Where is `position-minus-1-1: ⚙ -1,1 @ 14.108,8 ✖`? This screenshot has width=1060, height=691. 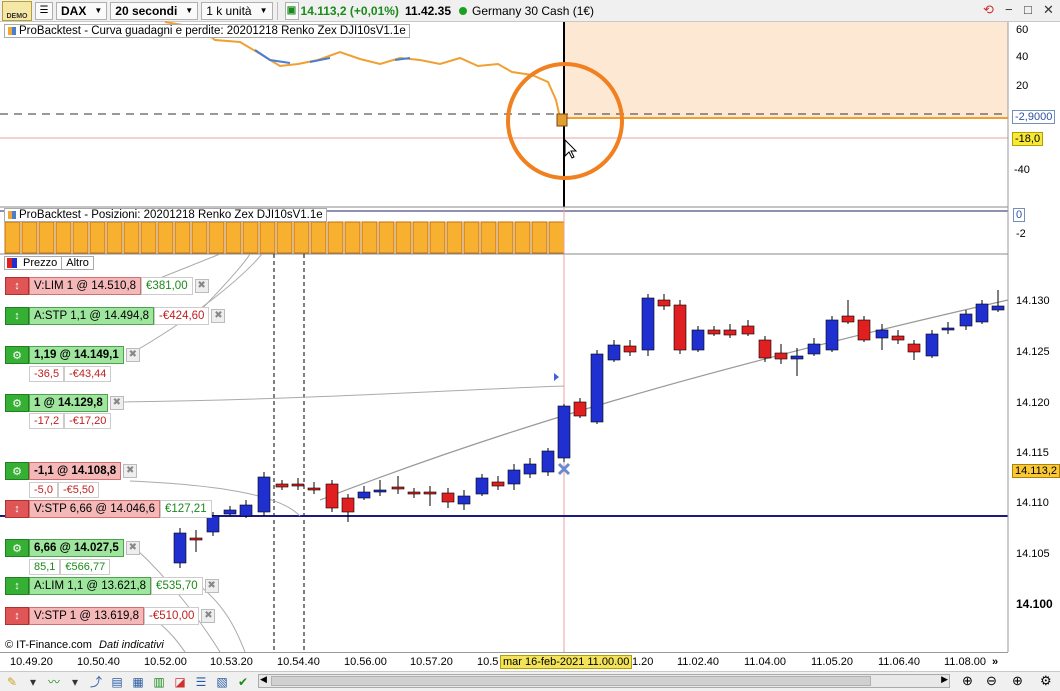
position-minus-1-1: ⚙ -1,1 @ 14.108,8 ✖ is located at coordinates (71, 471).